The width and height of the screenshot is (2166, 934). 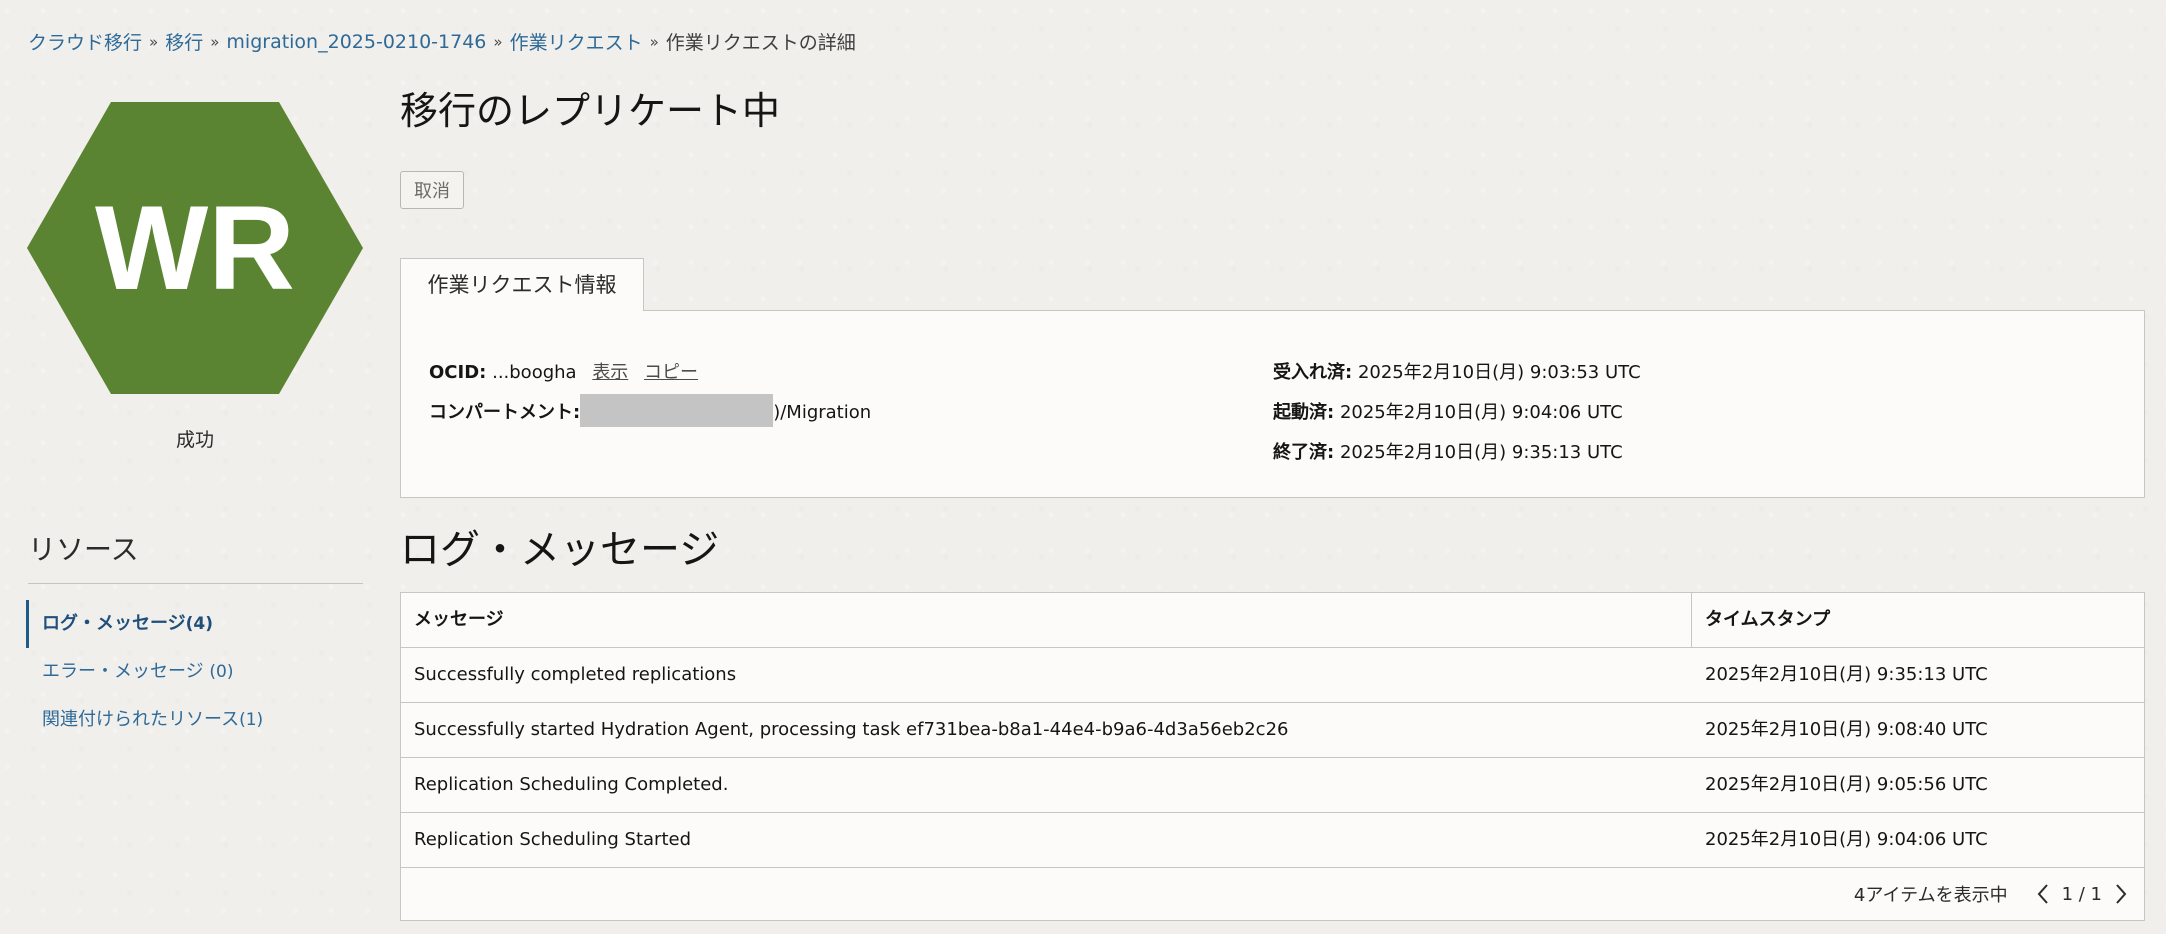 I want to click on items-count-text: 4アイテムを表示中, so click(x=1930, y=895).